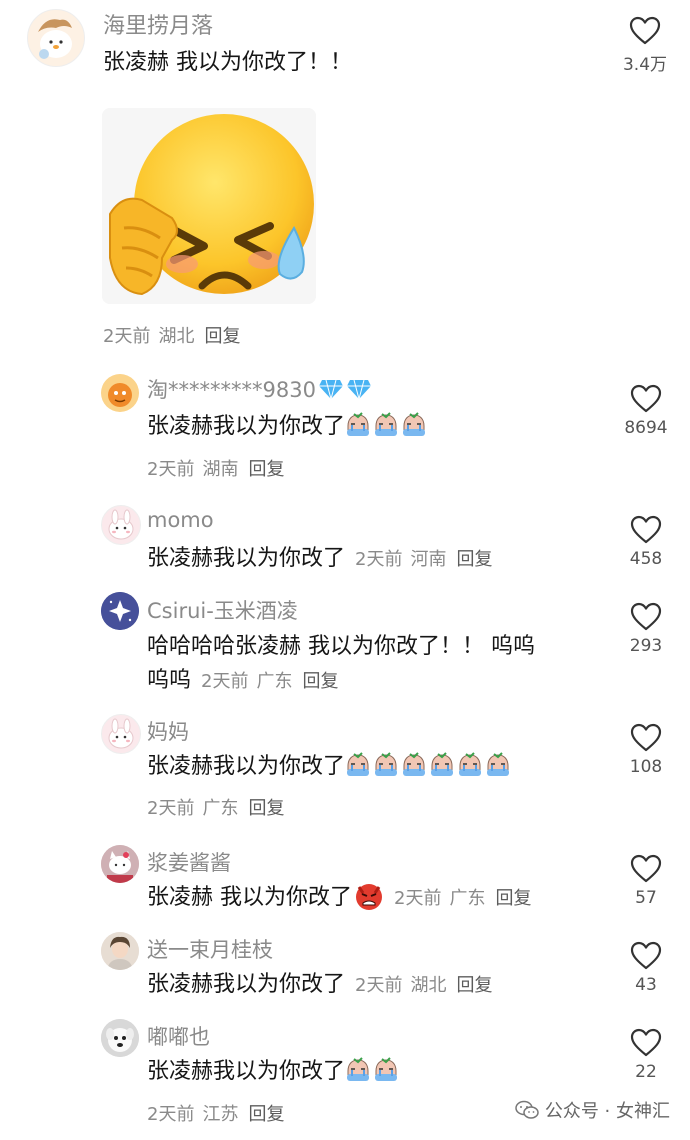 The height and width of the screenshot is (1140, 690). I want to click on comment-username: 送一束月桂枝, so click(210, 949).